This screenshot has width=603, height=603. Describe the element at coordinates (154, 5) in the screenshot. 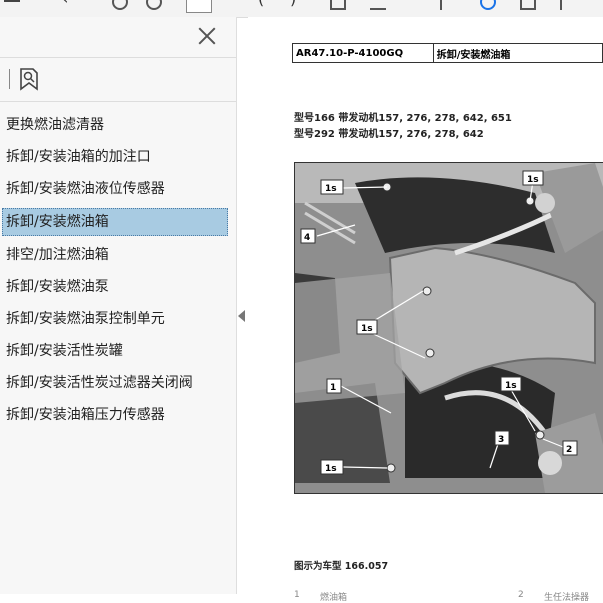

I see `zoom-in-icon` at that location.